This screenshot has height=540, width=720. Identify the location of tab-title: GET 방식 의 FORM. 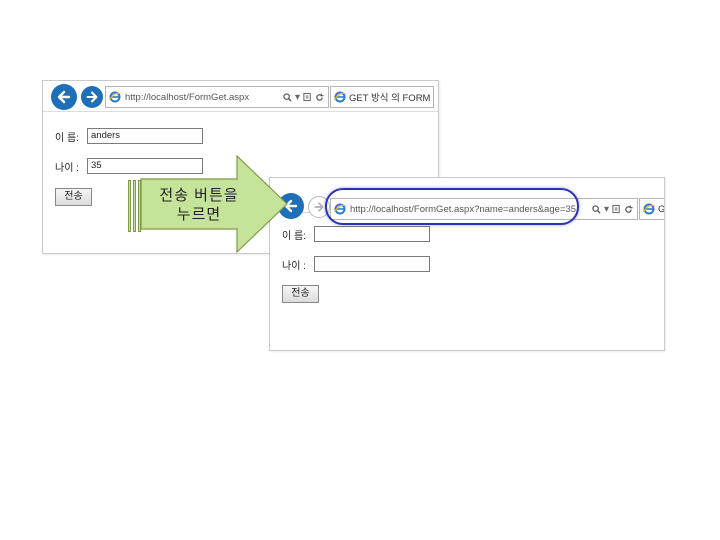
(390, 98).